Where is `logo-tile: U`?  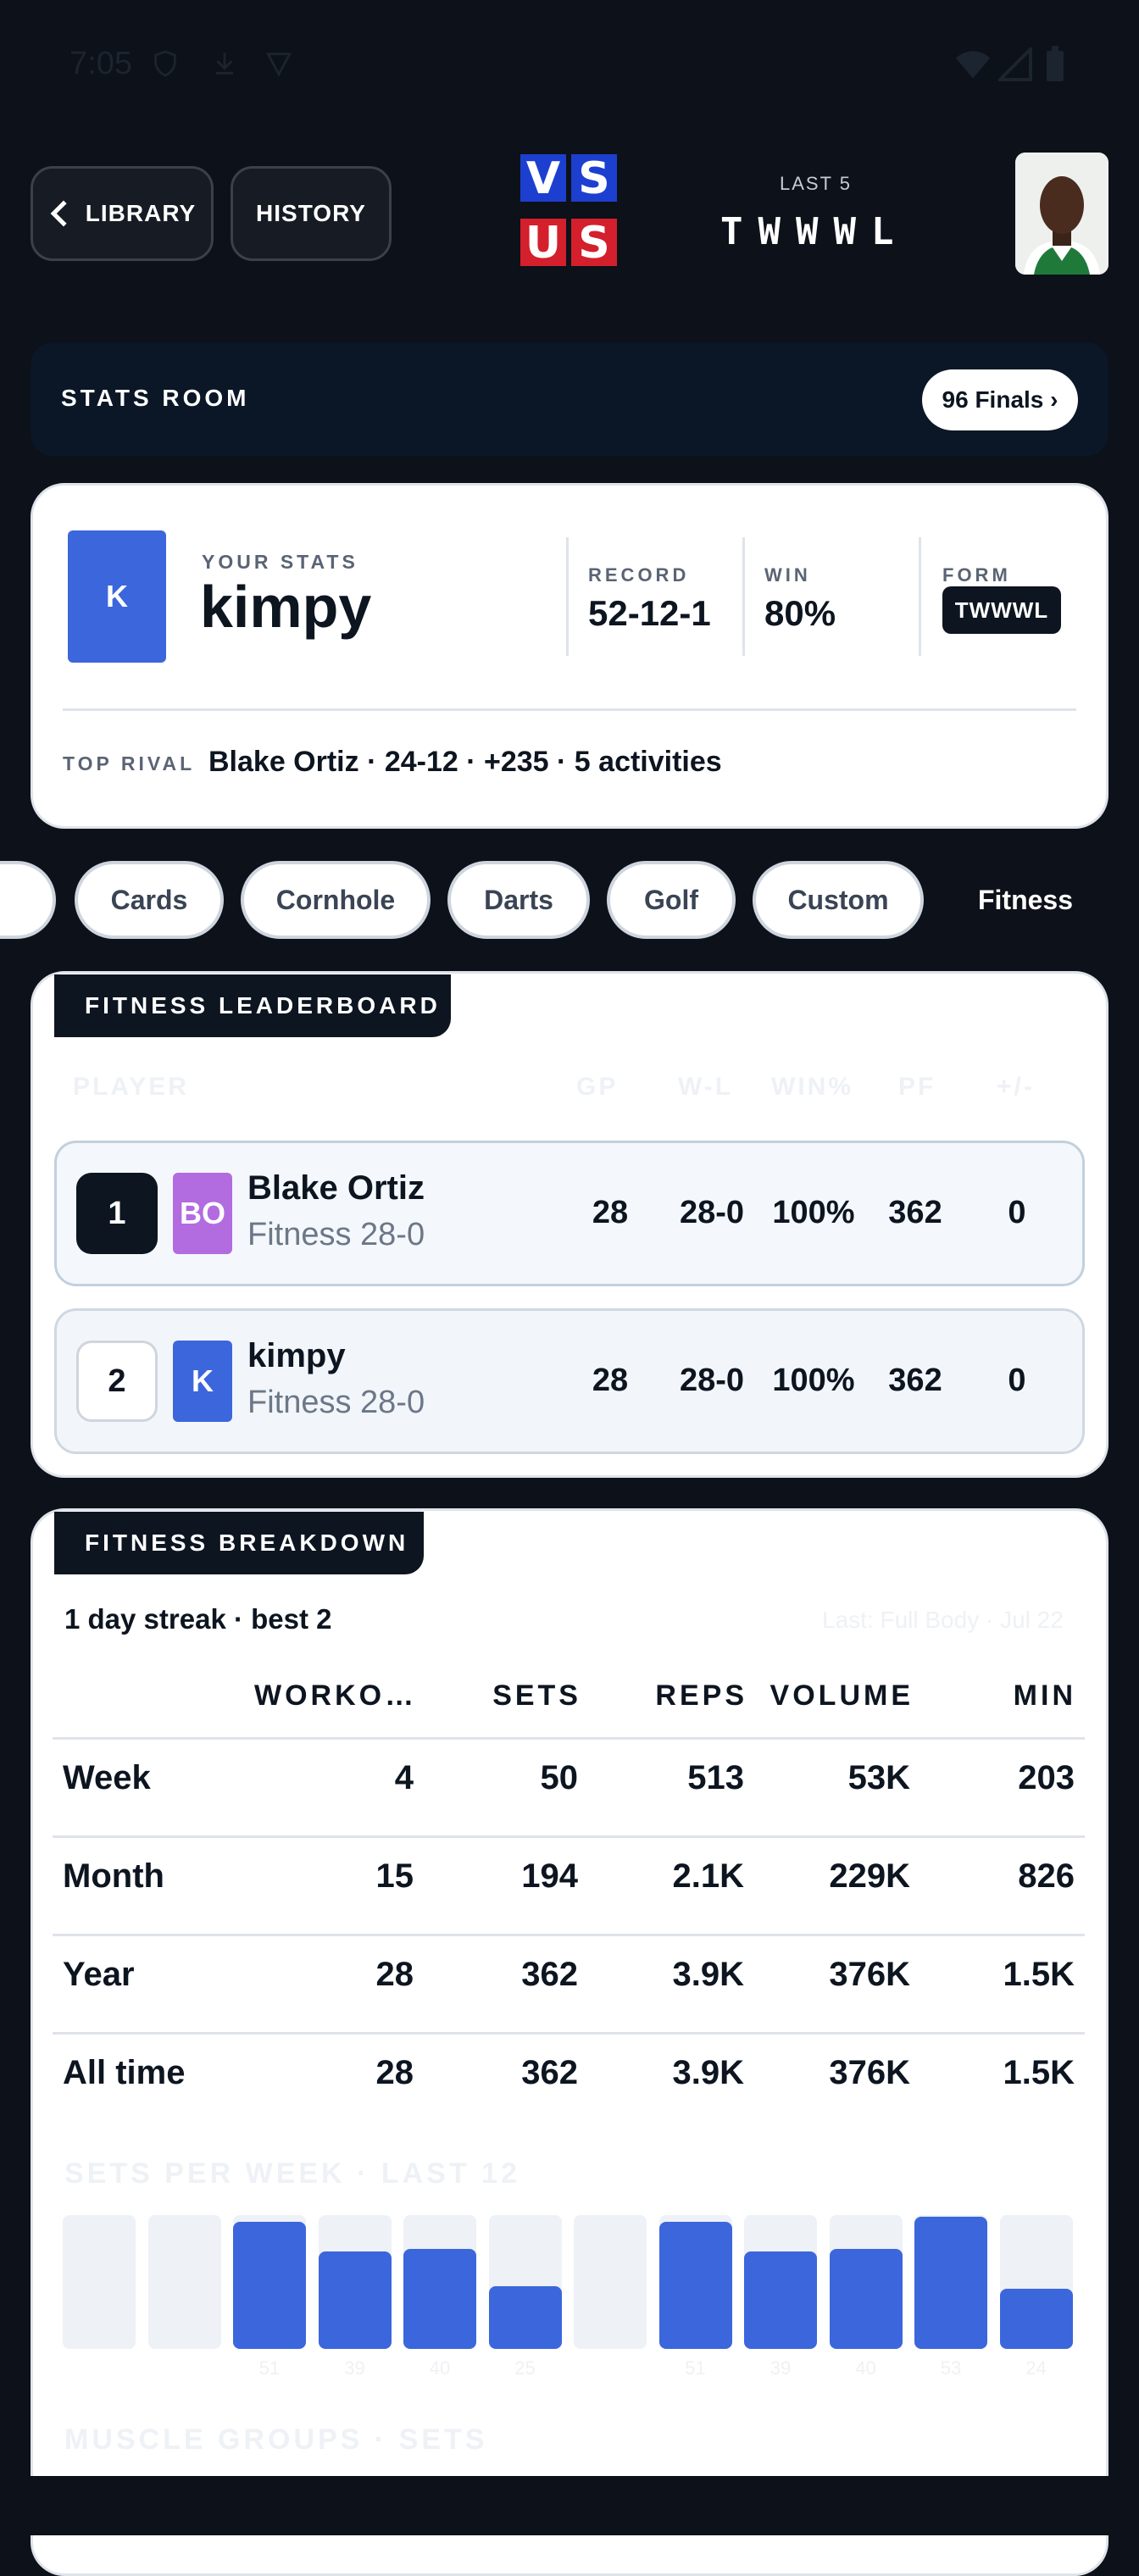 logo-tile: U is located at coordinates (543, 243).